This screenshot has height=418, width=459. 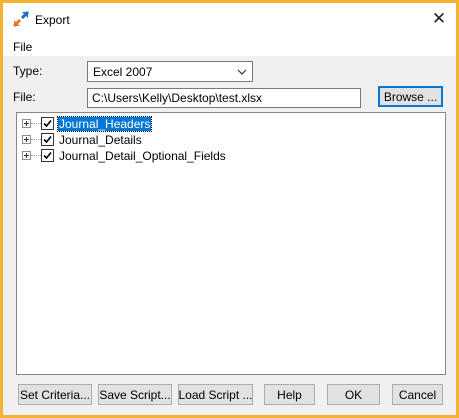 What do you see at coordinates (289, 394) in the screenshot?
I see `help-button: Help` at bounding box center [289, 394].